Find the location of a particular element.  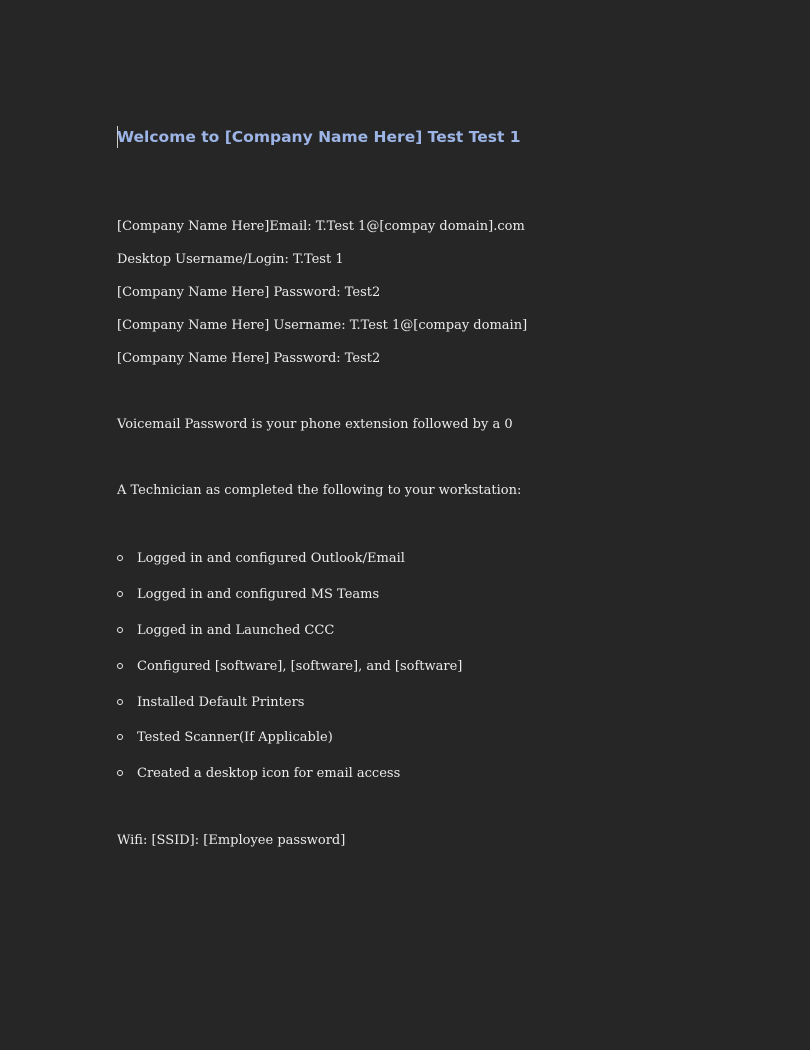

list-item-text: Logged in and Launched CCC is located at coordinates (236, 630).